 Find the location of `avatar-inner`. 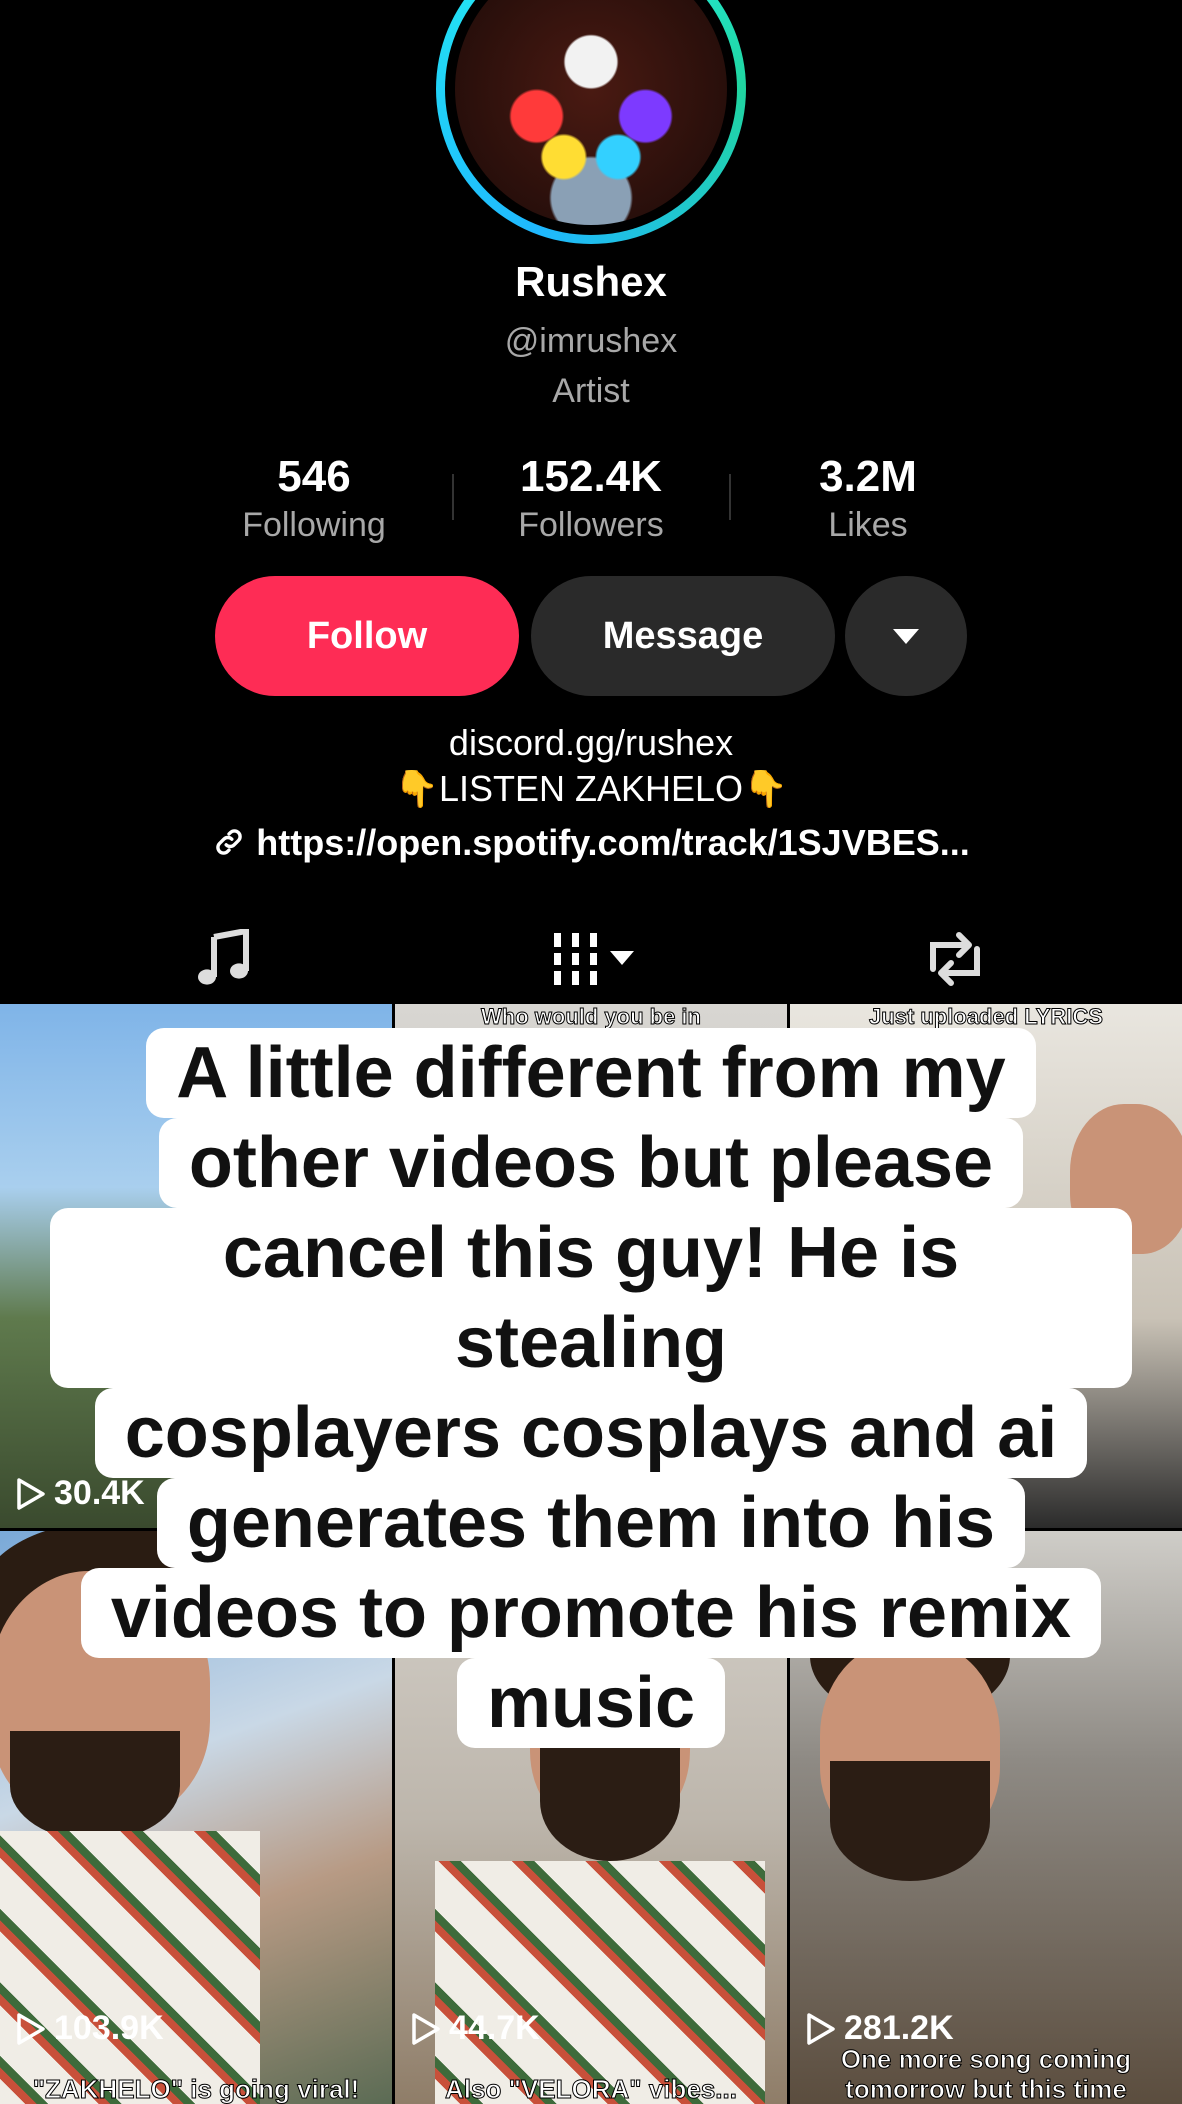

avatar-inner is located at coordinates (591, 117).